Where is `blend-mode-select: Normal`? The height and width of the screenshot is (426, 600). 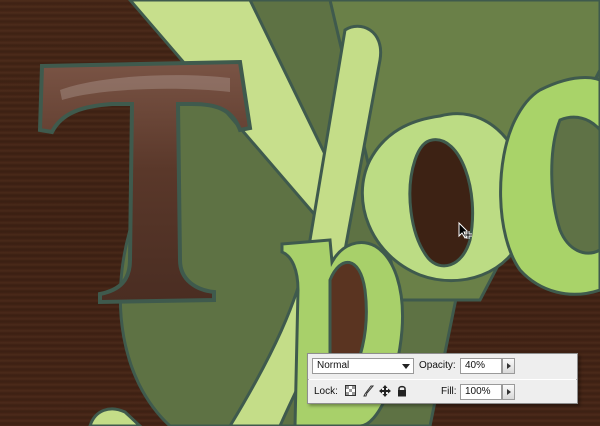 blend-mode-select: Normal is located at coordinates (363, 366).